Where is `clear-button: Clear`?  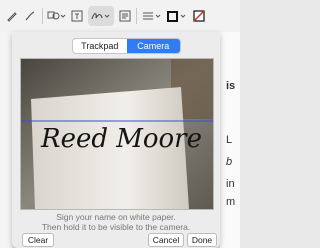 clear-button: Clear is located at coordinates (38, 240).